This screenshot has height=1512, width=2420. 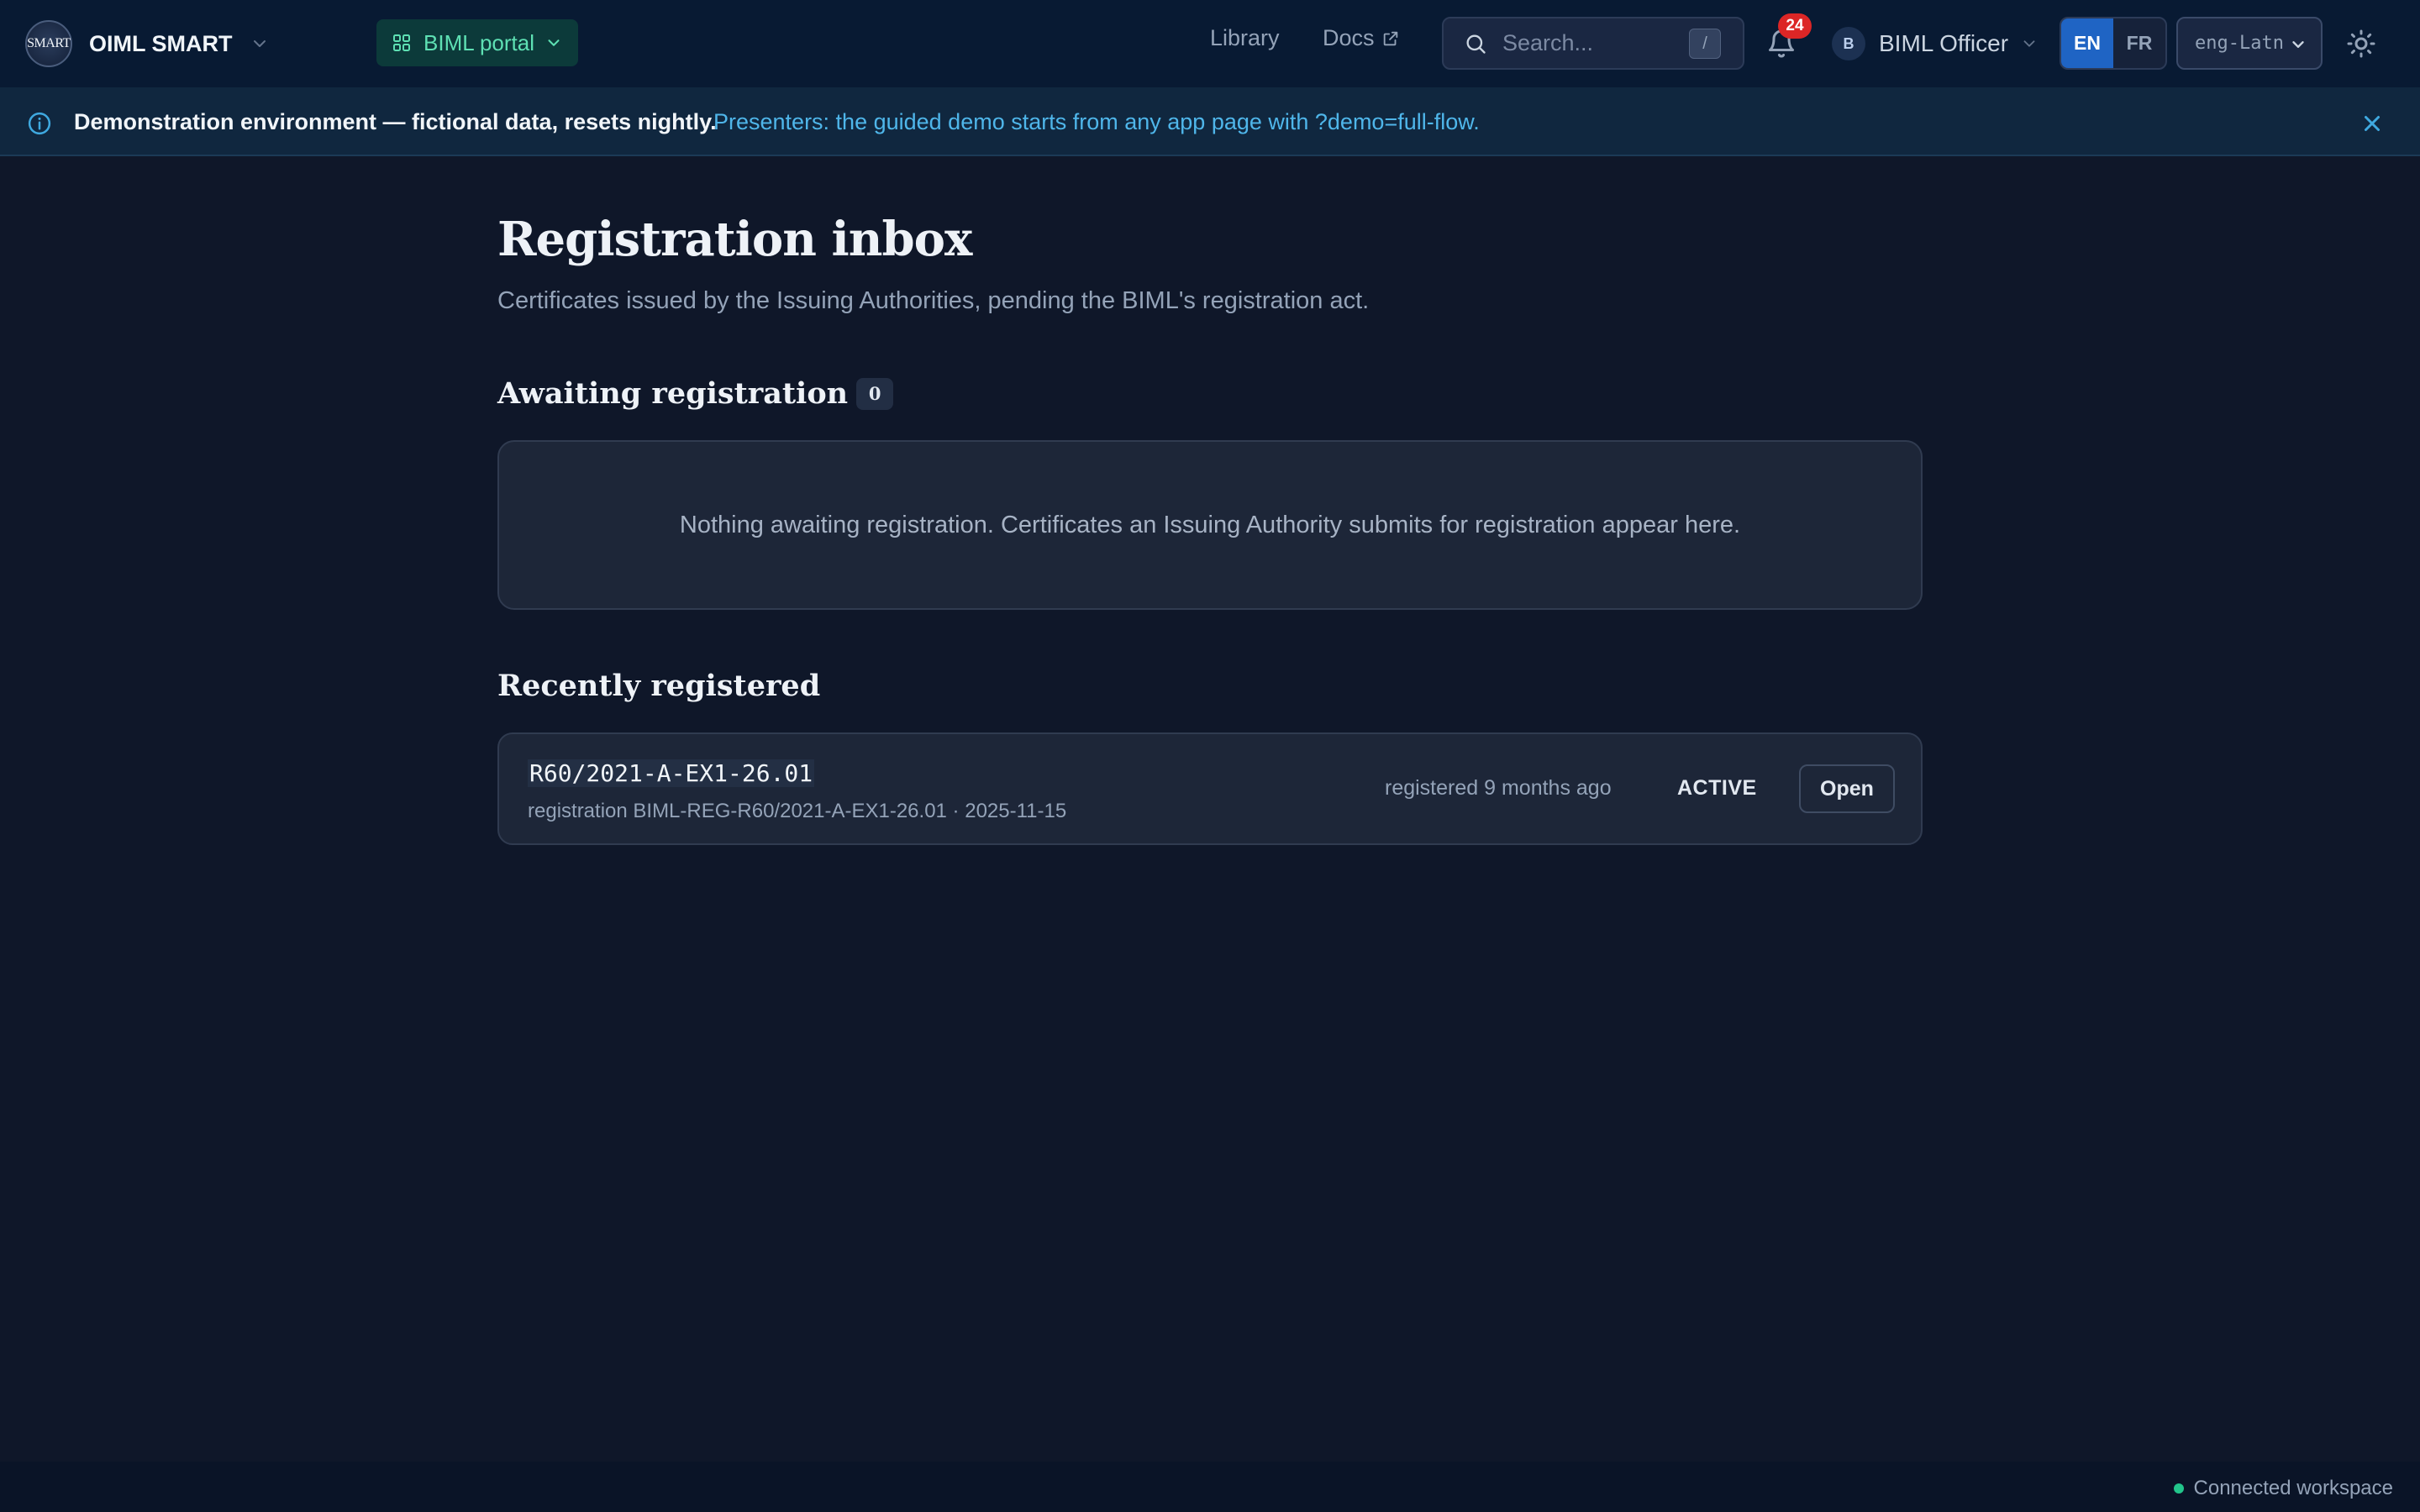 What do you see at coordinates (2361, 44) in the screenshot?
I see `sun-icon` at bounding box center [2361, 44].